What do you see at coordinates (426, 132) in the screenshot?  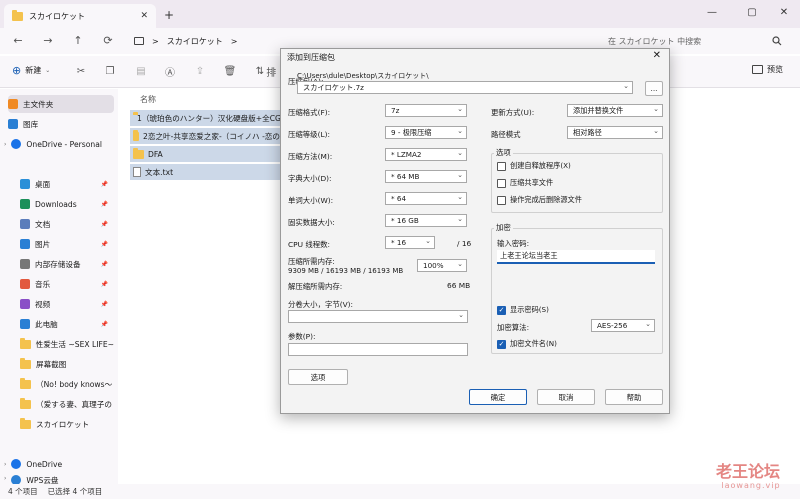 I see `level-select: 9 - 极限压缩 ⌄` at bounding box center [426, 132].